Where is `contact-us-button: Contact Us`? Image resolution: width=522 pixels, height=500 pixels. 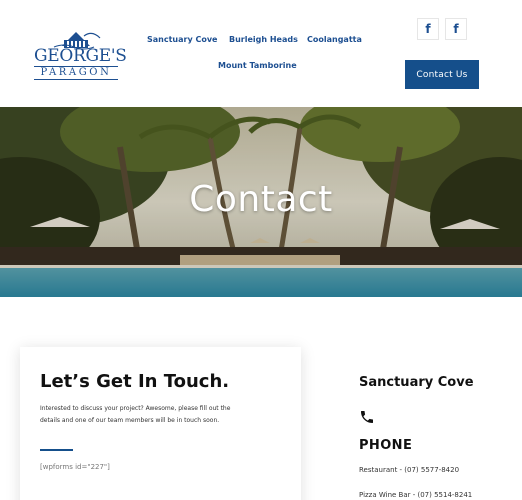 contact-us-button: Contact Us is located at coordinates (442, 74).